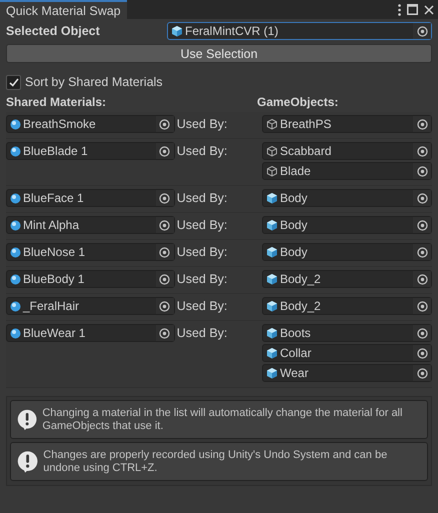 This screenshot has height=513, width=438. Describe the element at coordinates (399, 10) in the screenshot. I see `more-options-icon` at that location.